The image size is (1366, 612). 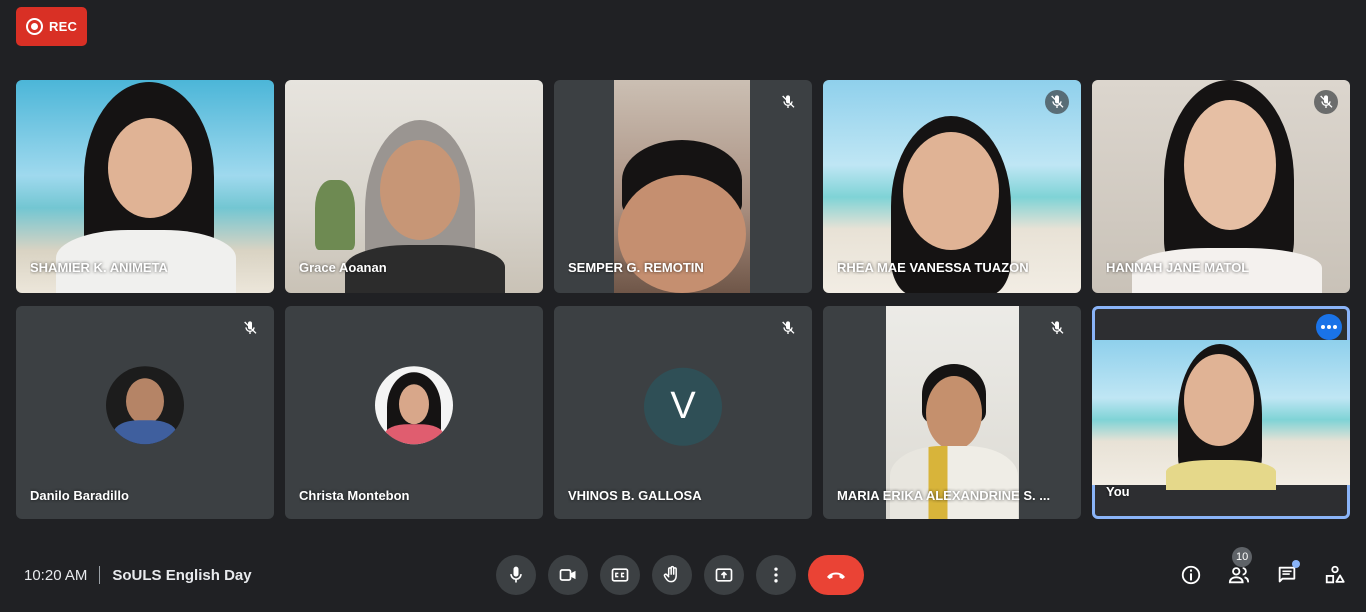 I want to click on captions-button, so click(x=620, y=575).